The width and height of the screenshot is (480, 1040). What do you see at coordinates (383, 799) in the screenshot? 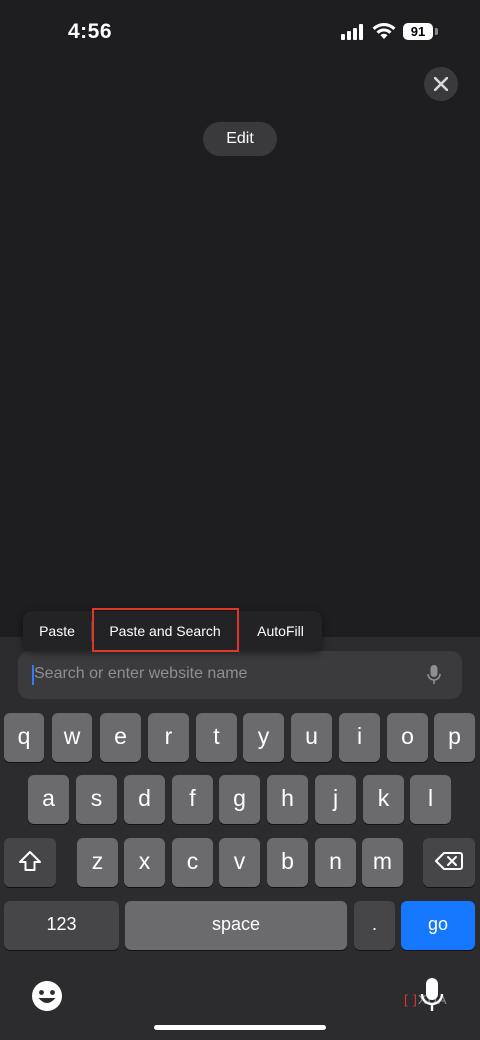
I see `key-k: k` at bounding box center [383, 799].